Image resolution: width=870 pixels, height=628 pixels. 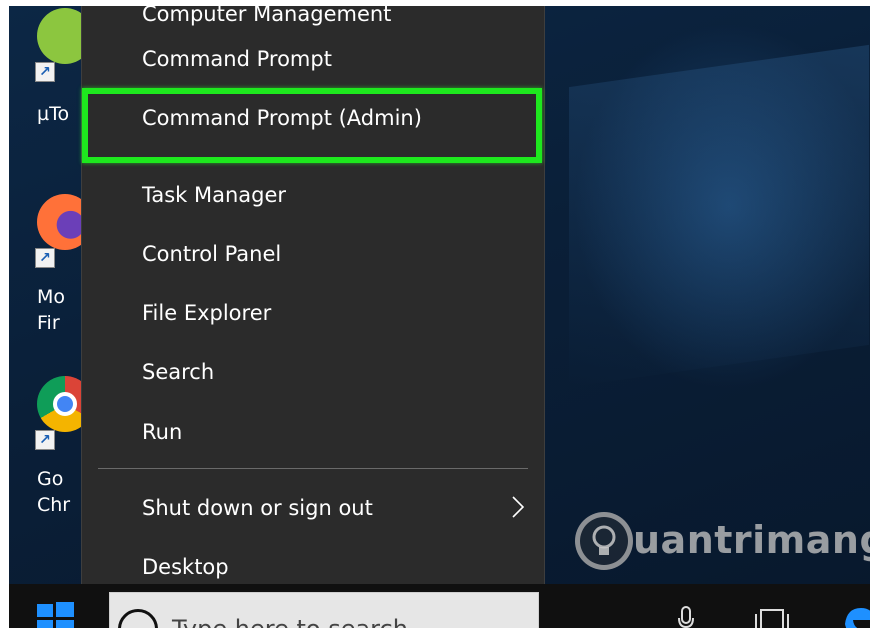 What do you see at coordinates (313, 195) in the screenshot?
I see `menu-item-task-manager: Task Manager` at bounding box center [313, 195].